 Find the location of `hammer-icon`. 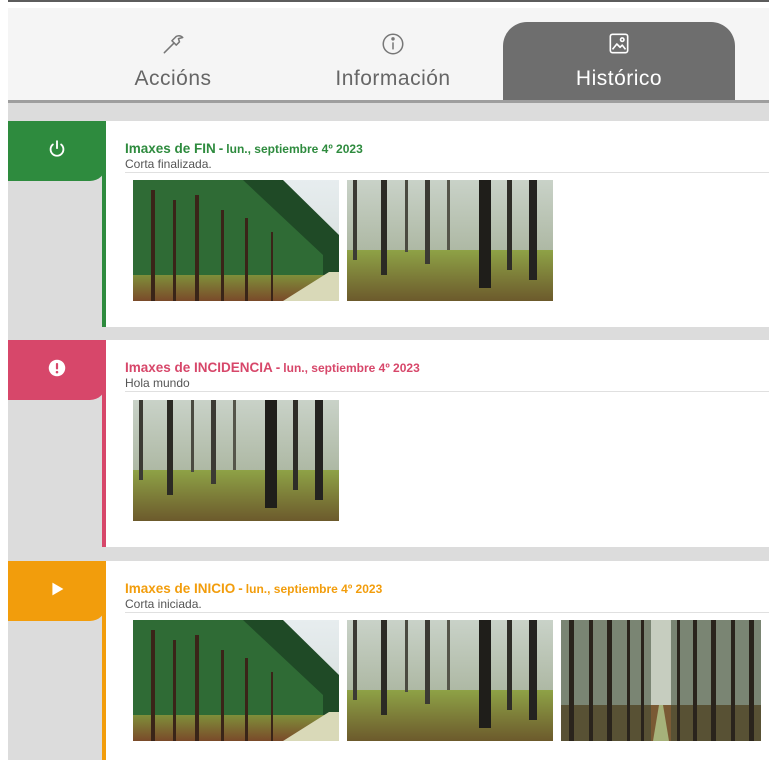

hammer-icon is located at coordinates (173, 46).